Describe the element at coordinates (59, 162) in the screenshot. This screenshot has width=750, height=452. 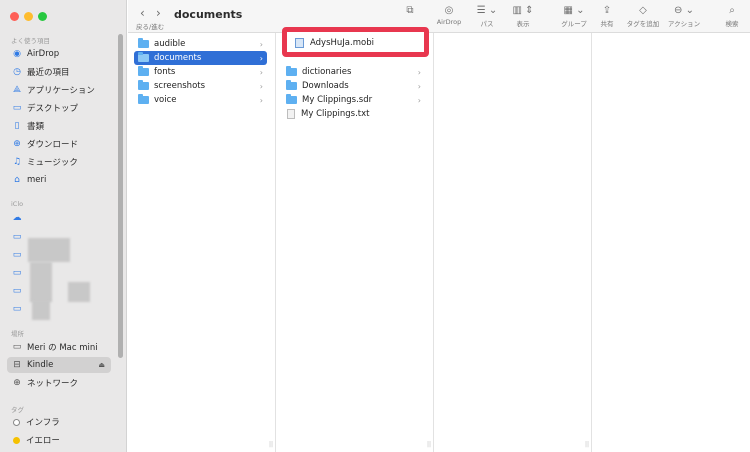
I see `sidebar-item-music: ♫ ミュージック` at that location.